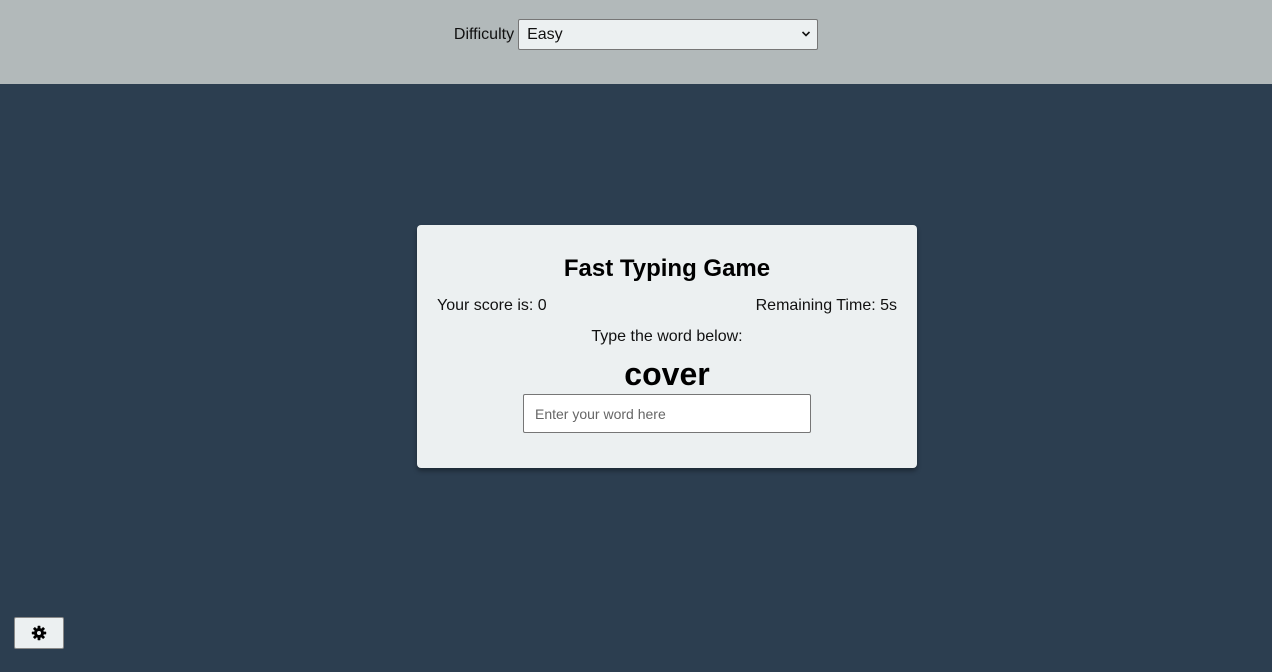 The height and width of the screenshot is (672, 1272). I want to click on settings-bar: Difficulty Easy, so click(636, 42).